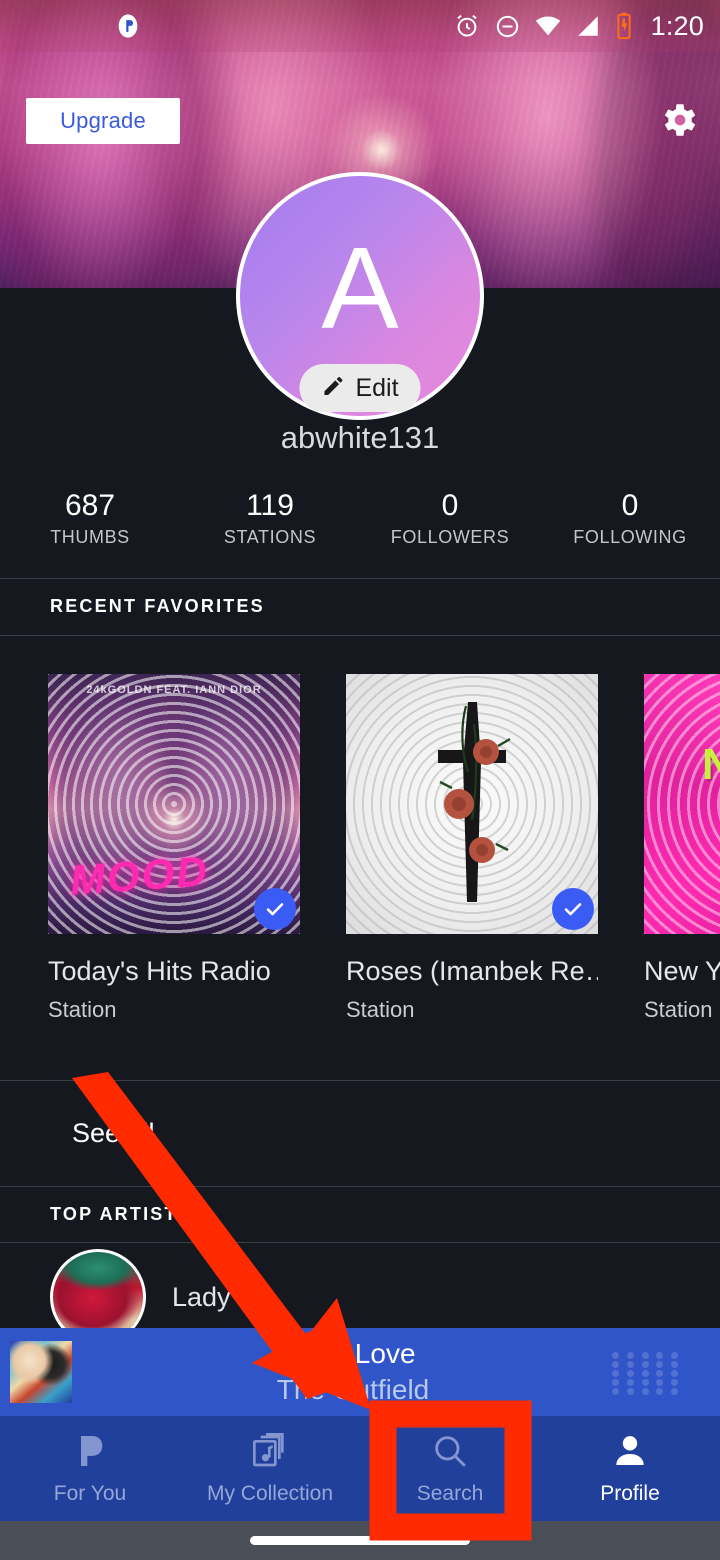 The width and height of the screenshot is (720, 1560). I want to click on gesture-pill, so click(360, 1540).